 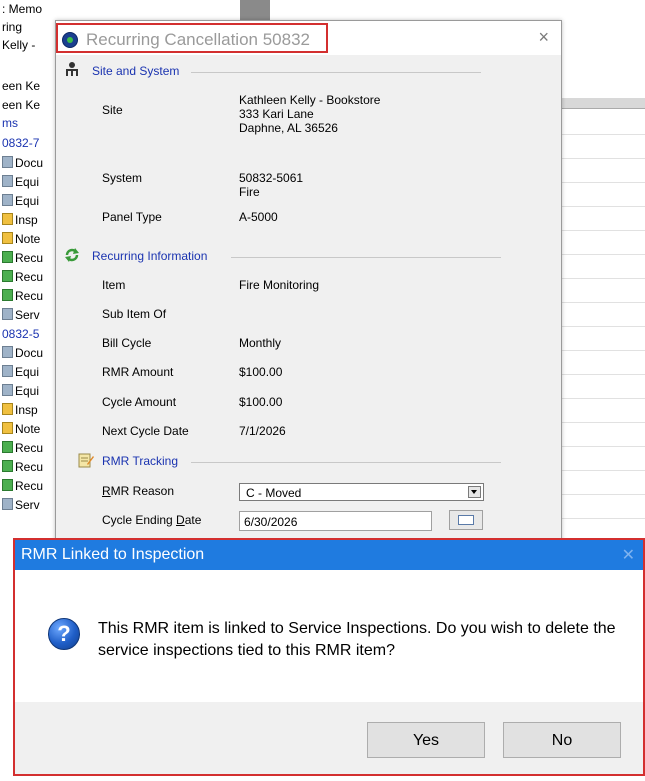 I want to click on grid-header, so click(x=602, y=103).